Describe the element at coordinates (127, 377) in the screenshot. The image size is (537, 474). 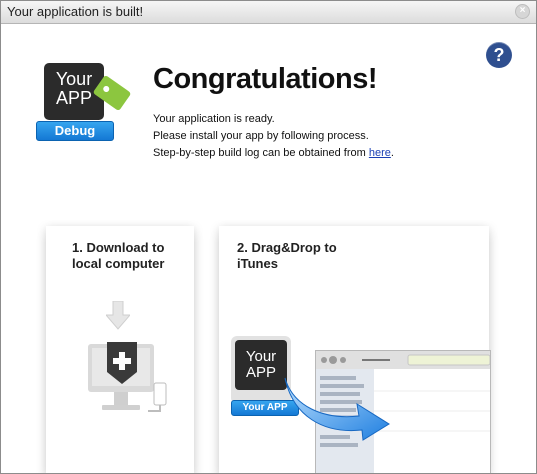
I see `download-to-computer-icon` at that location.